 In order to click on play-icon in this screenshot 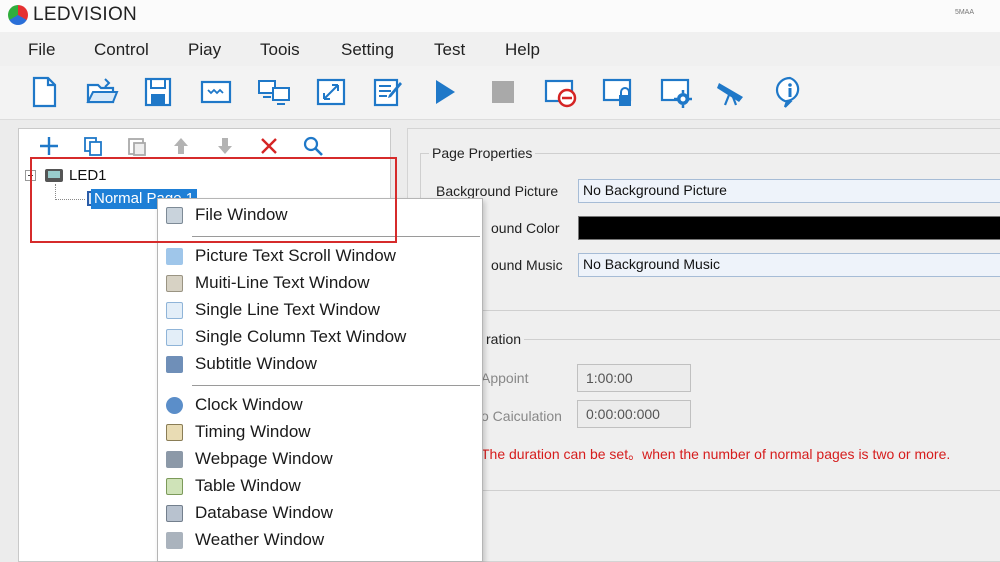, I will do `click(444, 92)`.